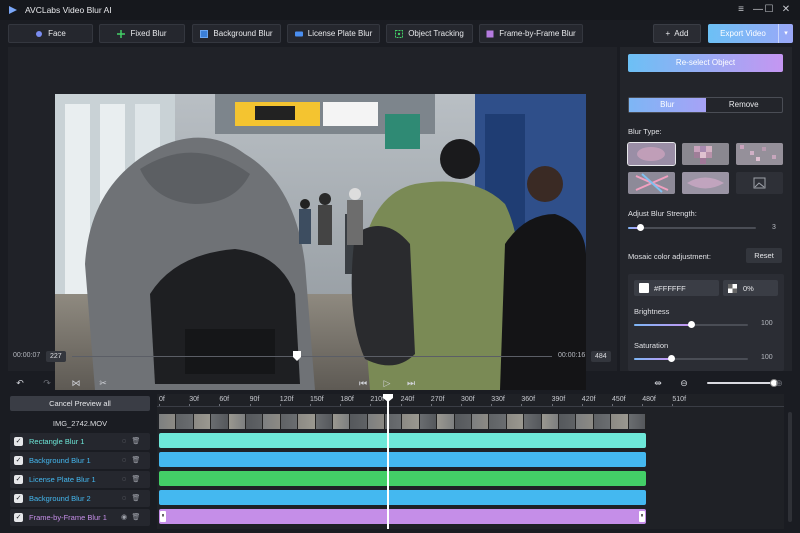 The width and height of the screenshot is (800, 533). Describe the element at coordinates (80, 498) in the screenshot. I see `track-row: ✓ Background Blur 2 ◌ 🗑` at that location.